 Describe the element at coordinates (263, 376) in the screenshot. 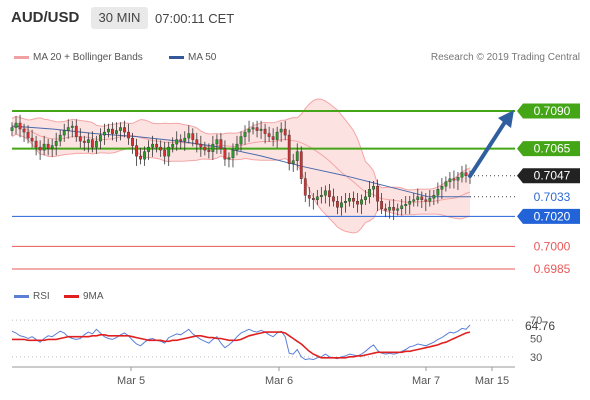

I see `x-axis: Mar 5 Mar 6 Mar 7 Mar 15` at that location.